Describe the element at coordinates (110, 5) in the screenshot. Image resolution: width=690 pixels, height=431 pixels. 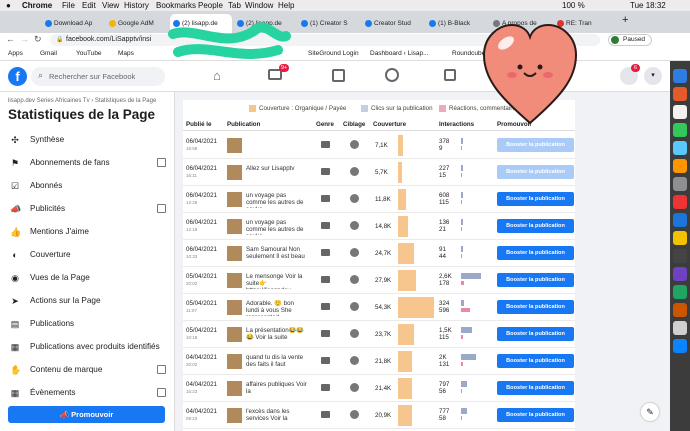
I see `menu-view: View` at that location.